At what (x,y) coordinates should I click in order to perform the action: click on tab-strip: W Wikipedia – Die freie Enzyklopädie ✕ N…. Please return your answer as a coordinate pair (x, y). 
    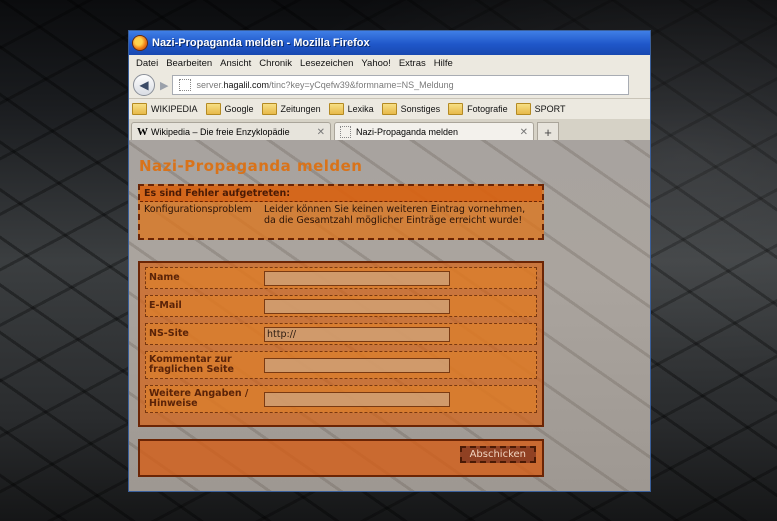
    Looking at the image, I should click on (389, 130).